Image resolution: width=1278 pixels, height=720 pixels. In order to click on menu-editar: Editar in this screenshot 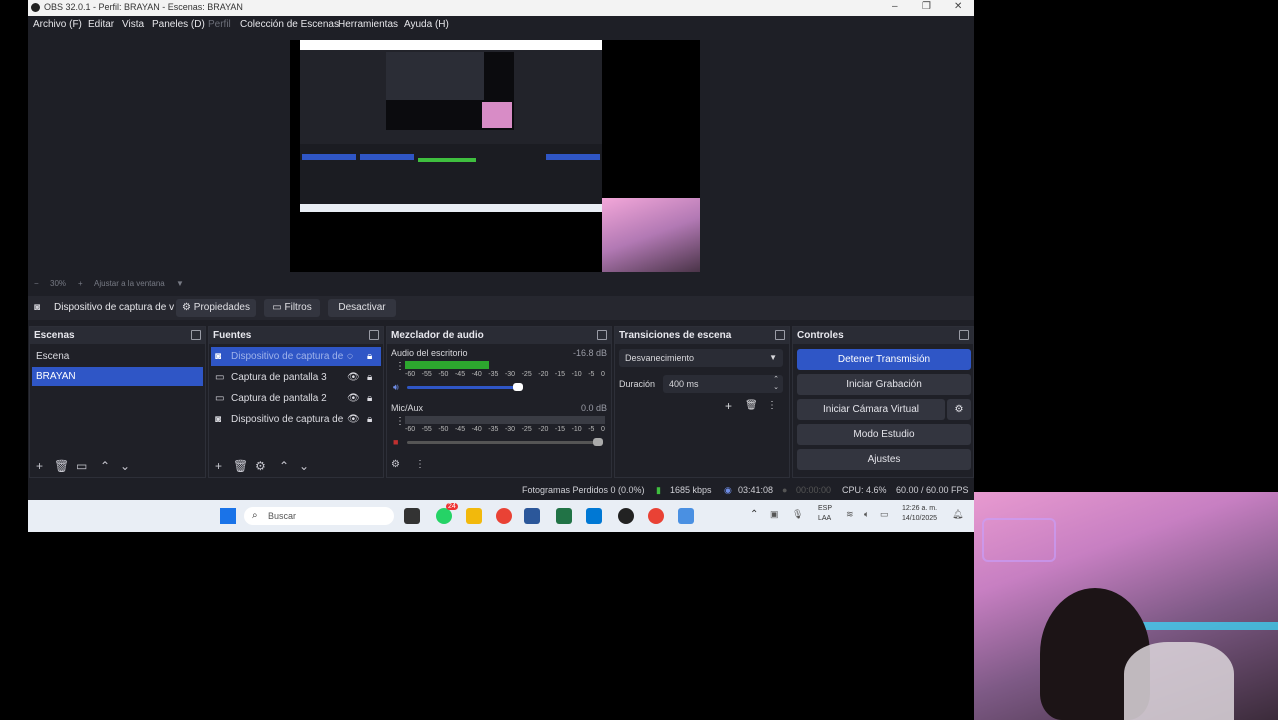, I will do `click(101, 24)`.